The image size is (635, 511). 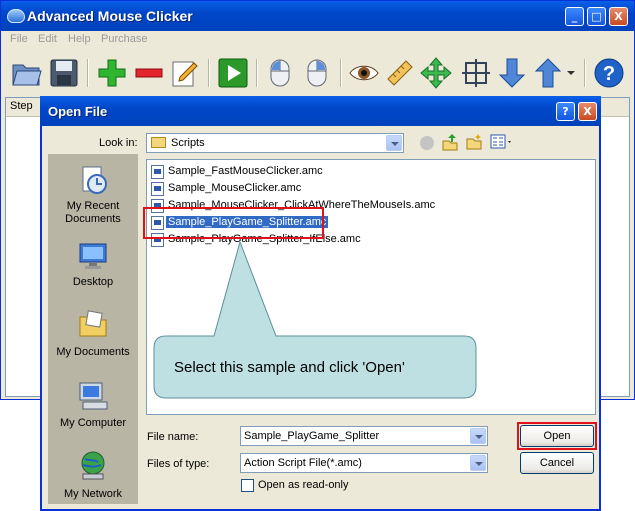 I want to click on selection-highlight, so click(x=233, y=223).